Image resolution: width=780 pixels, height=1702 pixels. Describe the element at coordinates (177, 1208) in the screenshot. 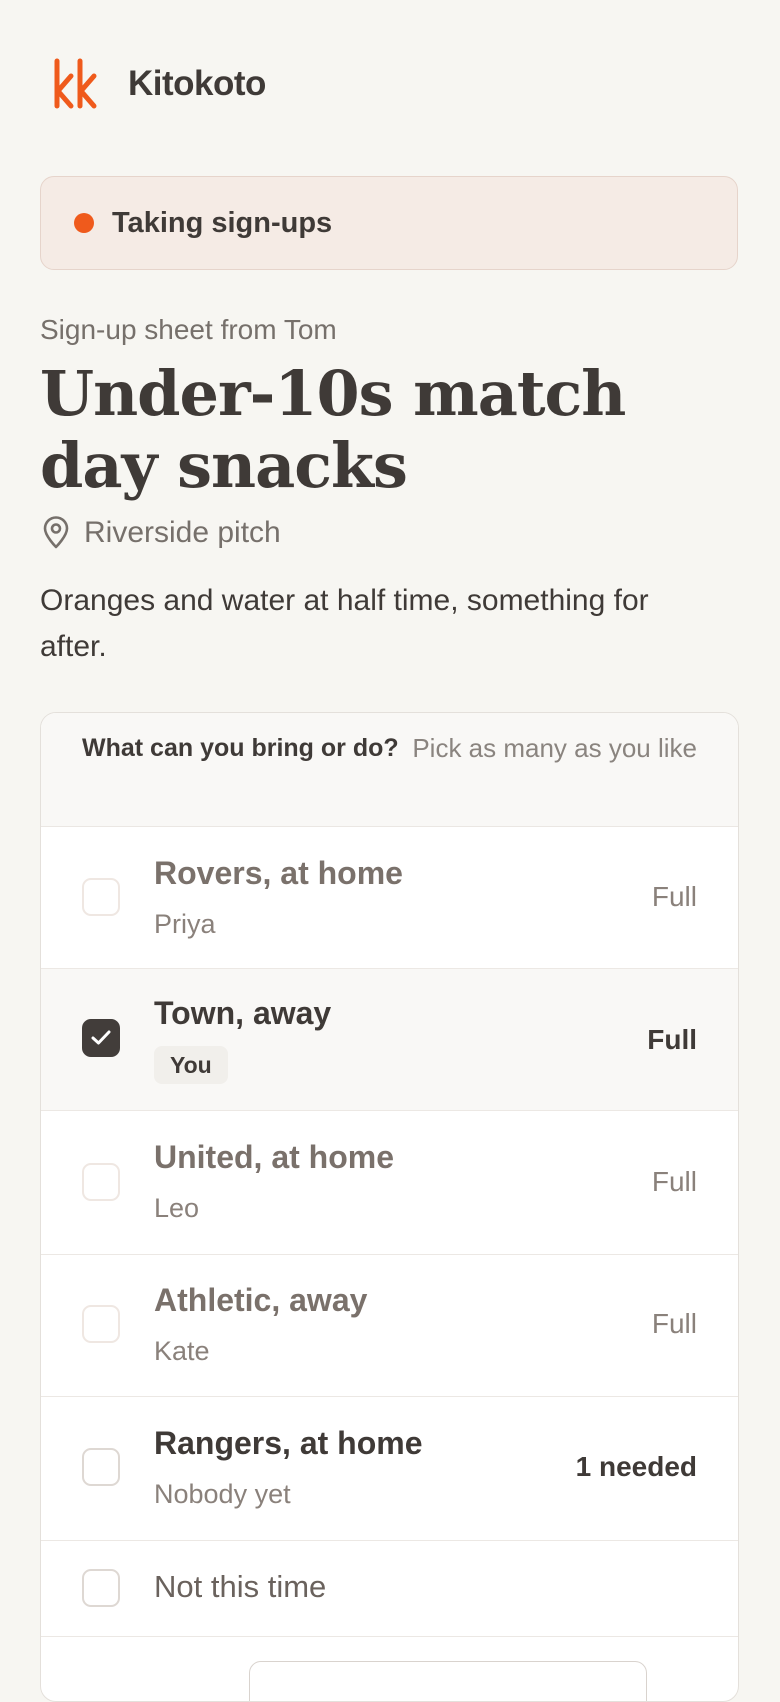

I see `slot-volunteer: Leo` at that location.